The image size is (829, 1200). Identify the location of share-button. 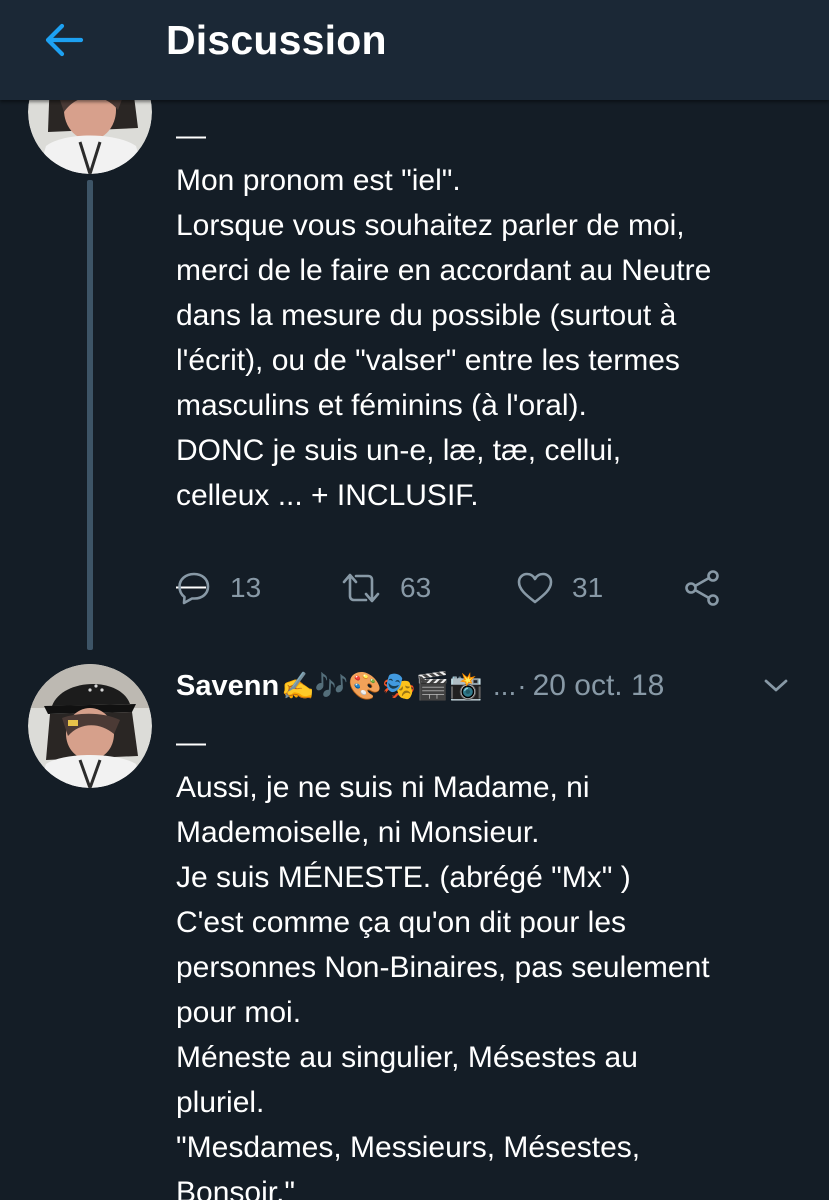
(702, 588).